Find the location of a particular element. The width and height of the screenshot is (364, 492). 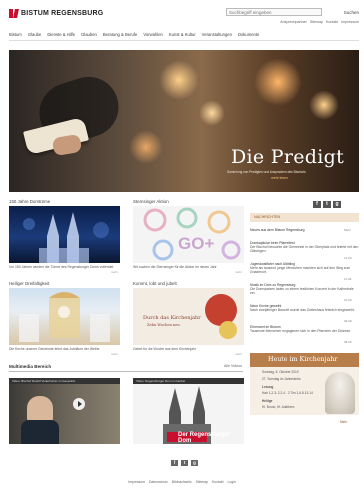

nav-item: Kunst & Kultur is located at coordinates (182, 34).